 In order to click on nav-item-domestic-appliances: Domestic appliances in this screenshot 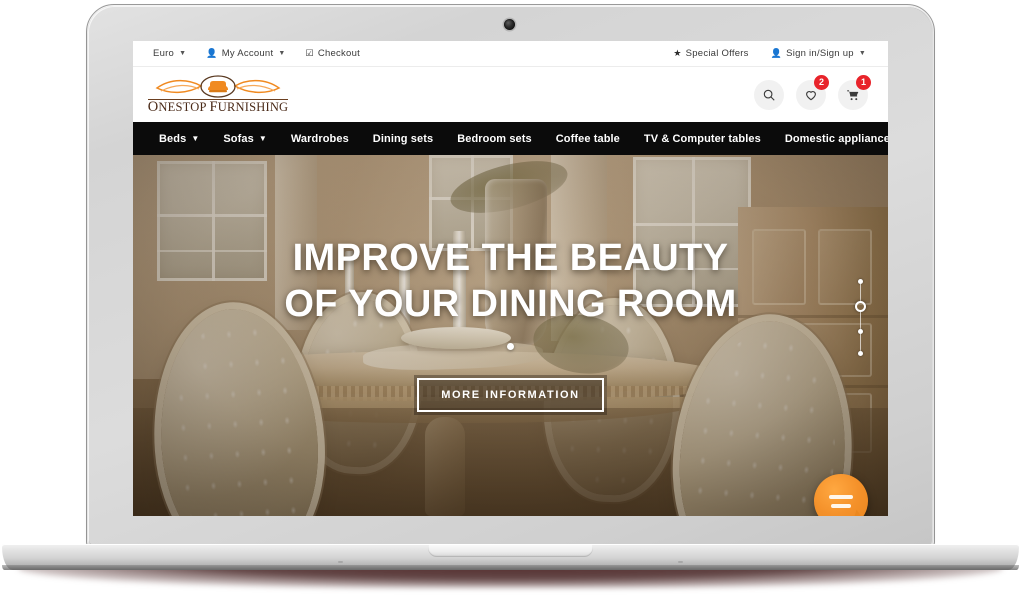, I will do `click(830, 139)`.